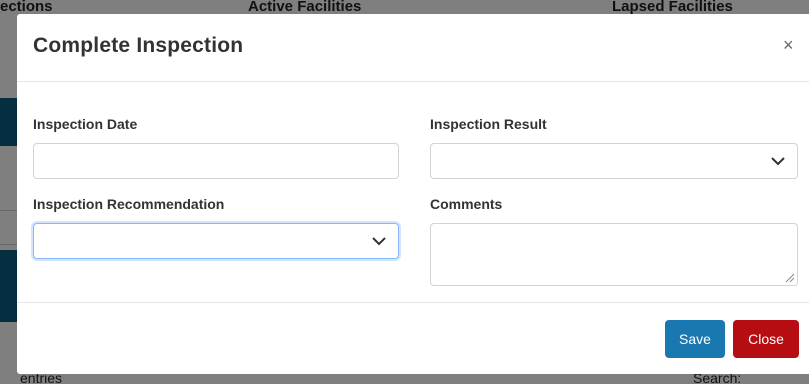 The width and height of the screenshot is (809, 384). What do you see at coordinates (138, 45) in the screenshot?
I see `modal-title: Complete Inspection` at bounding box center [138, 45].